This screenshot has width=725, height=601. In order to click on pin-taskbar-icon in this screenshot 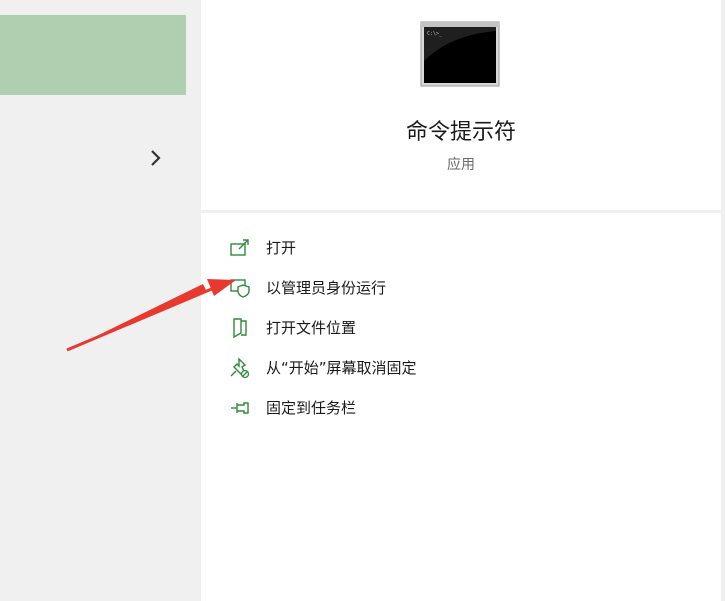, I will do `click(240, 408)`.